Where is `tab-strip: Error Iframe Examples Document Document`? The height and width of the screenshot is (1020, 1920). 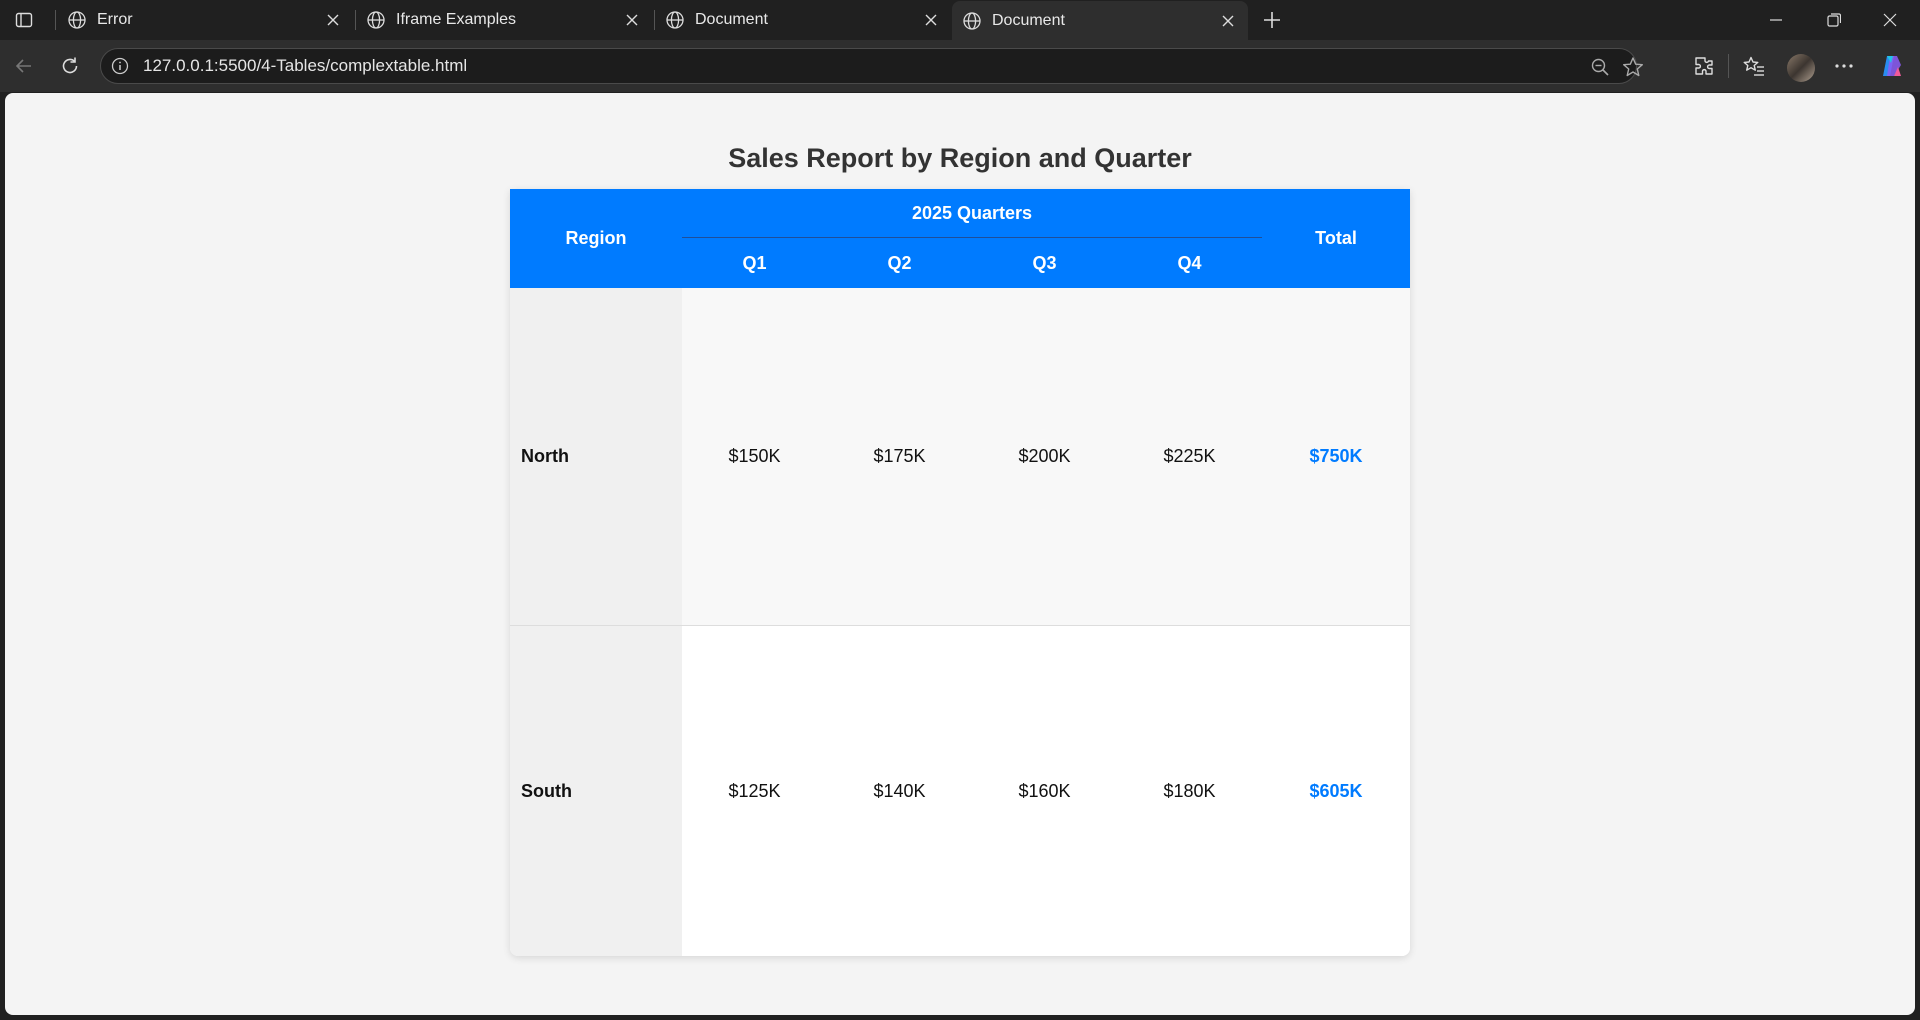
tab-strip: Error Iframe Examples Document Document is located at coordinates (960, 20).